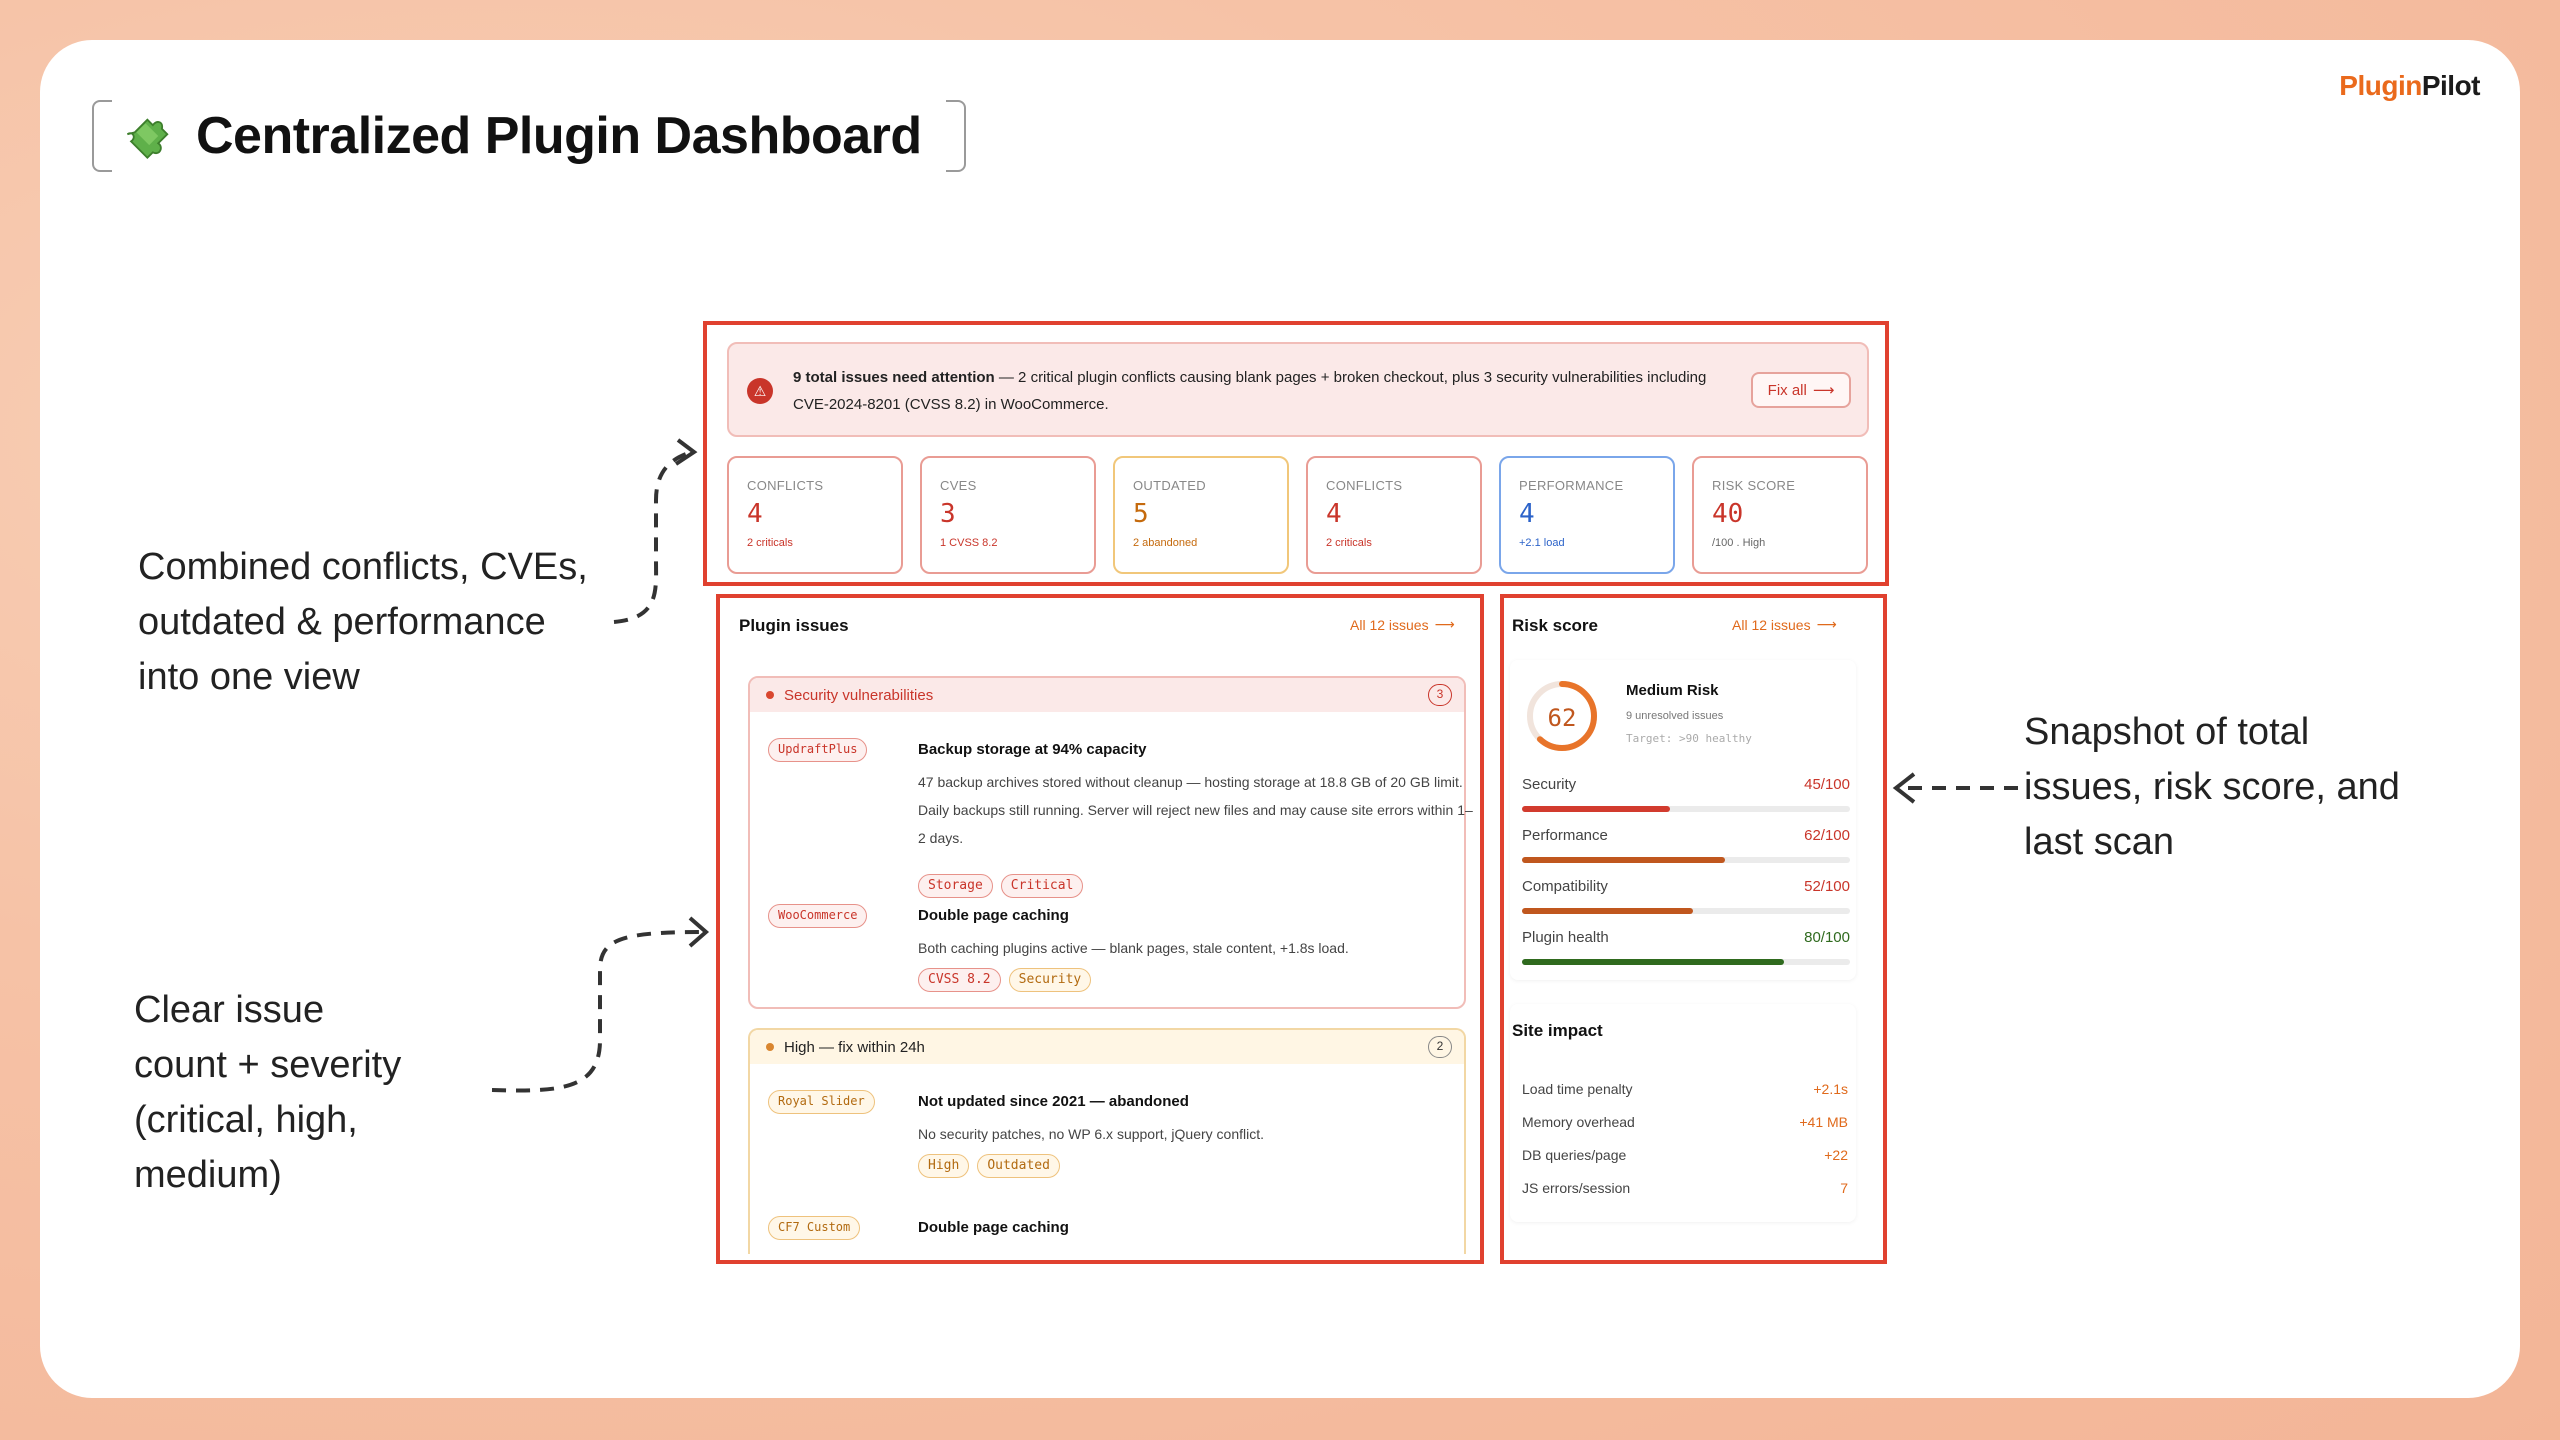  I want to click on metric-value: 45/100, so click(1827, 784).